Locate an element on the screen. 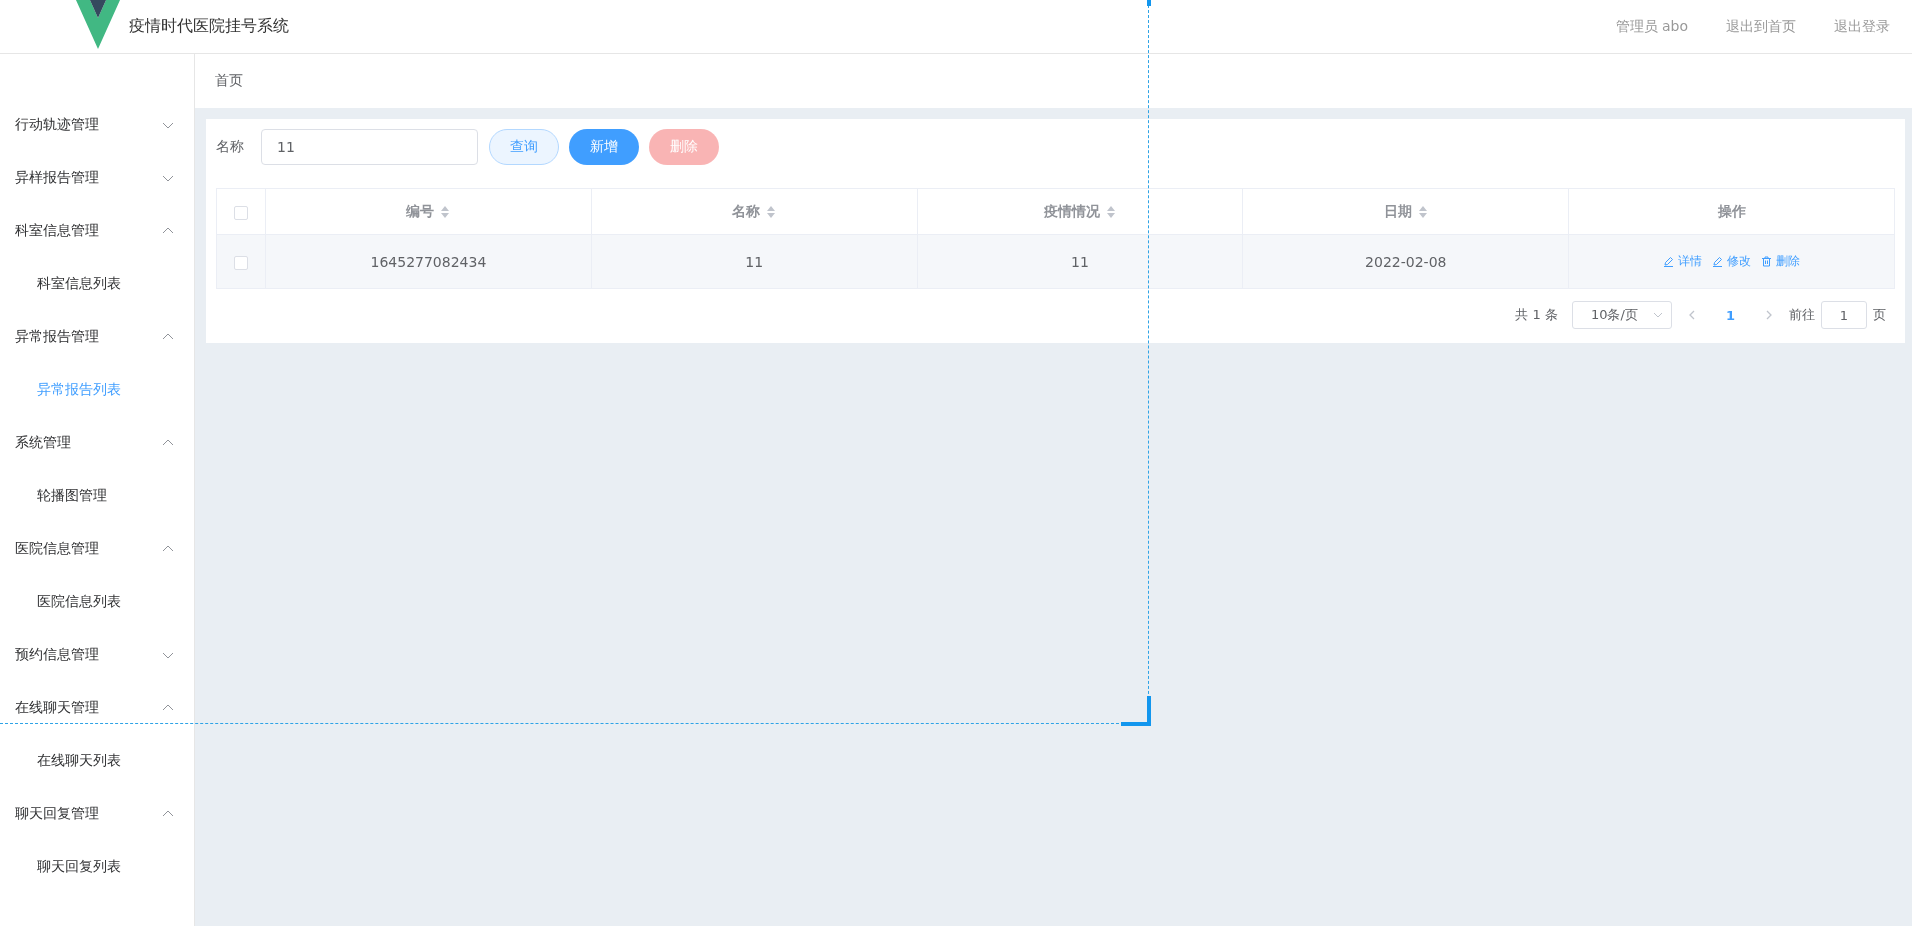 This screenshot has width=1912, height=926. sidebar-item: 行动轨迹管理 is located at coordinates (97, 124).